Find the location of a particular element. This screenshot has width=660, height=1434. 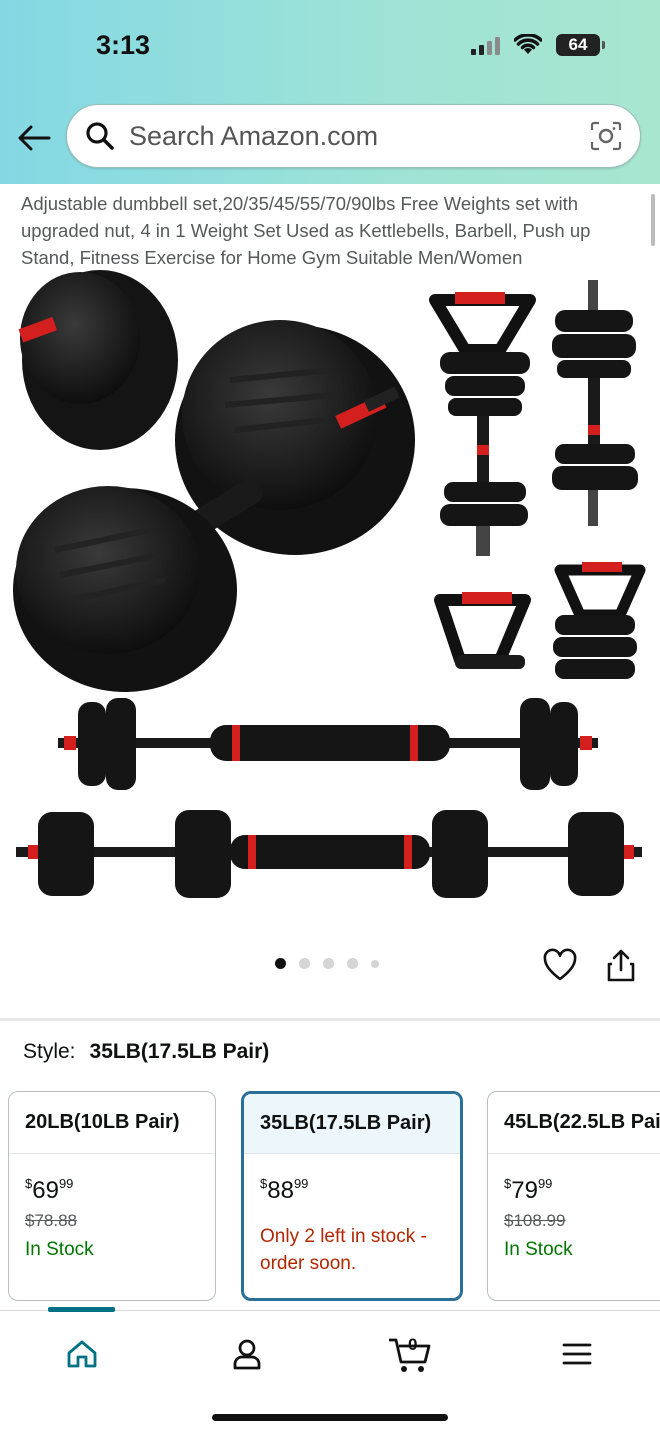

search-input is located at coordinates (359, 136).